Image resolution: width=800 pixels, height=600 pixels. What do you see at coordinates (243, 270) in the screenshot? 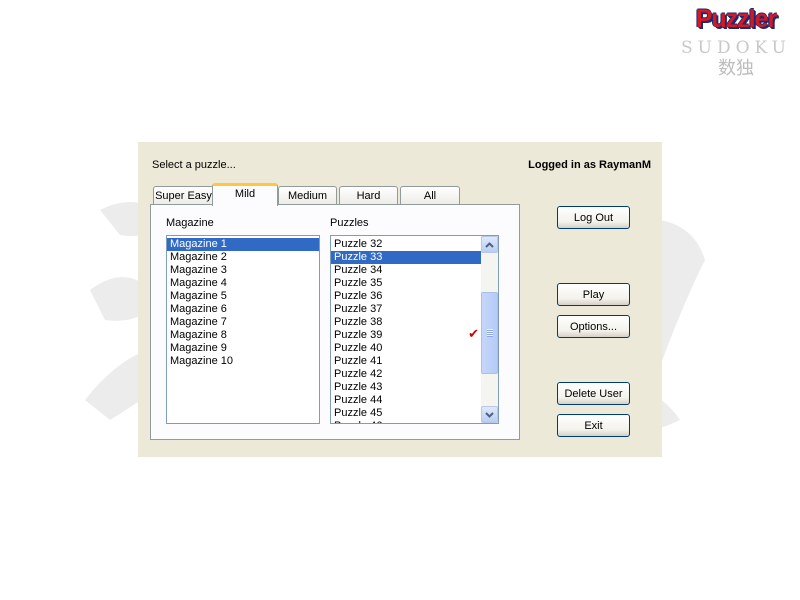
I see `magazine-list-item: Magazine 3` at bounding box center [243, 270].